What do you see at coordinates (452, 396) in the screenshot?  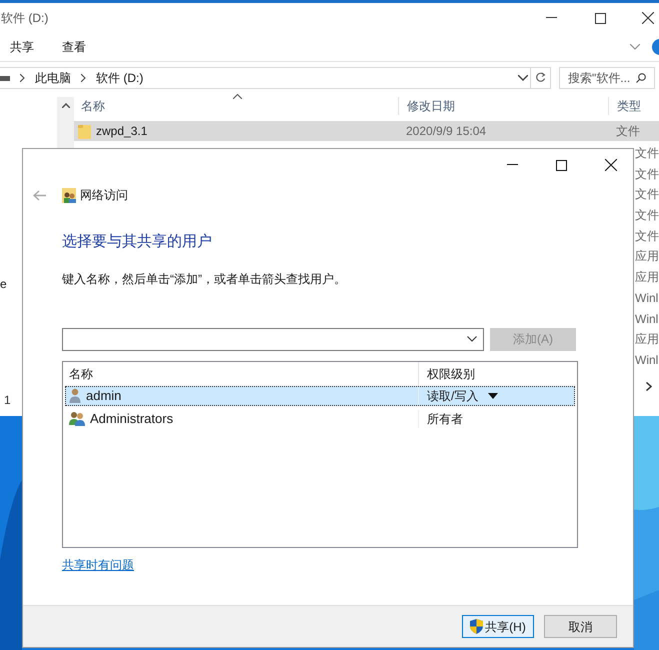 I see `permission-level: 读取/写入` at bounding box center [452, 396].